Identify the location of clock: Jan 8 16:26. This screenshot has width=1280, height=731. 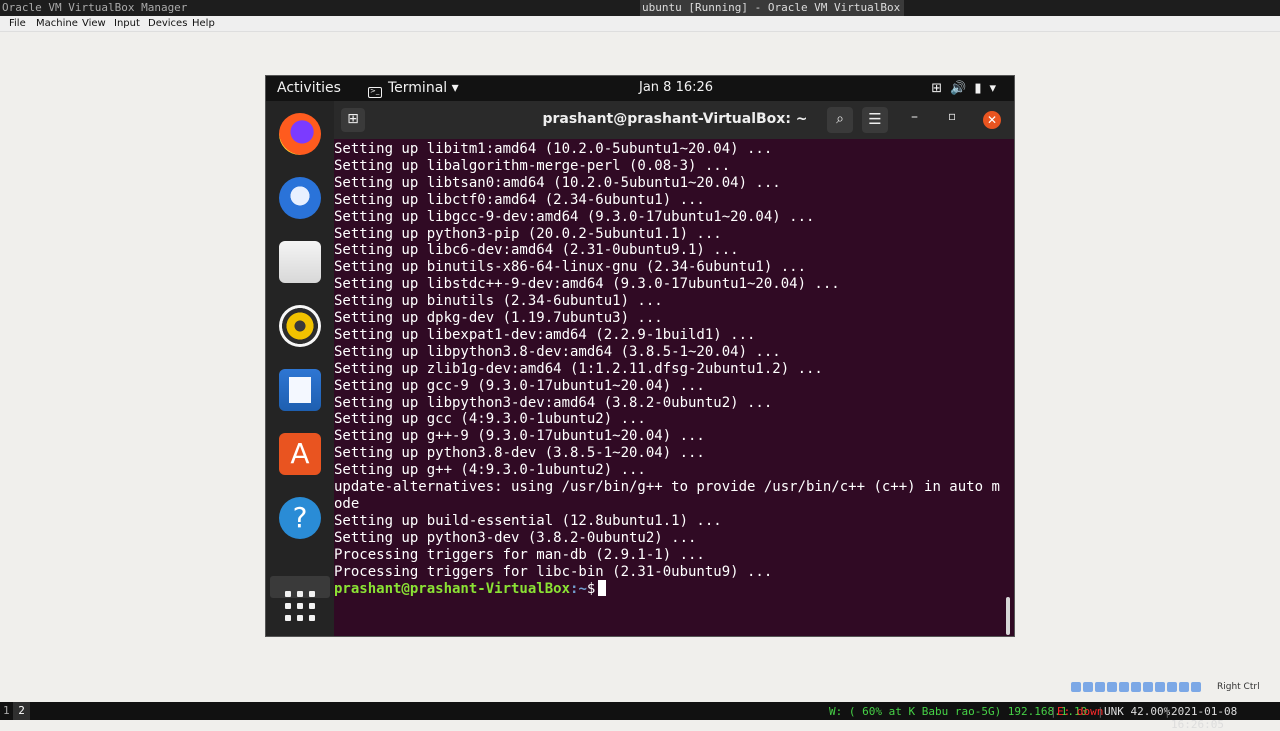
(676, 87).